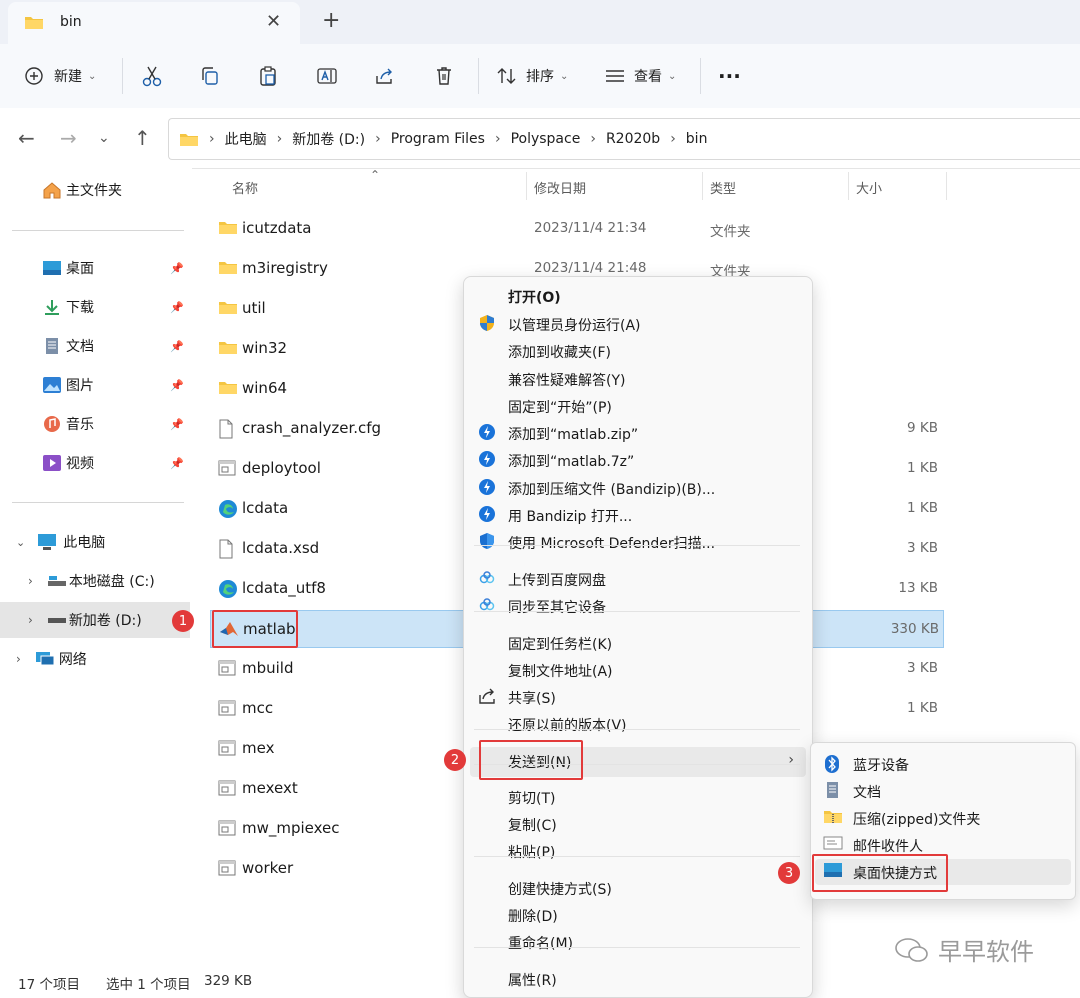 The height and width of the screenshot is (998, 1080). What do you see at coordinates (638, 642) in the screenshot?
I see `menu-item: 固定到任务栏(K)` at bounding box center [638, 642].